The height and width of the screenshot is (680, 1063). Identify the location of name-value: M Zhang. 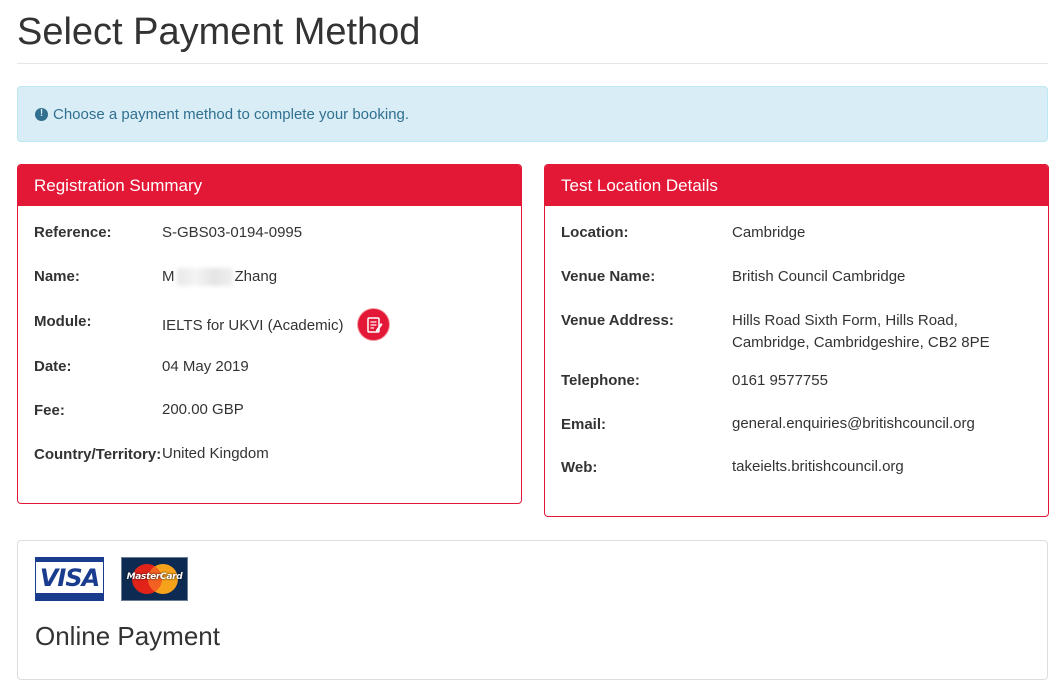
(219, 277).